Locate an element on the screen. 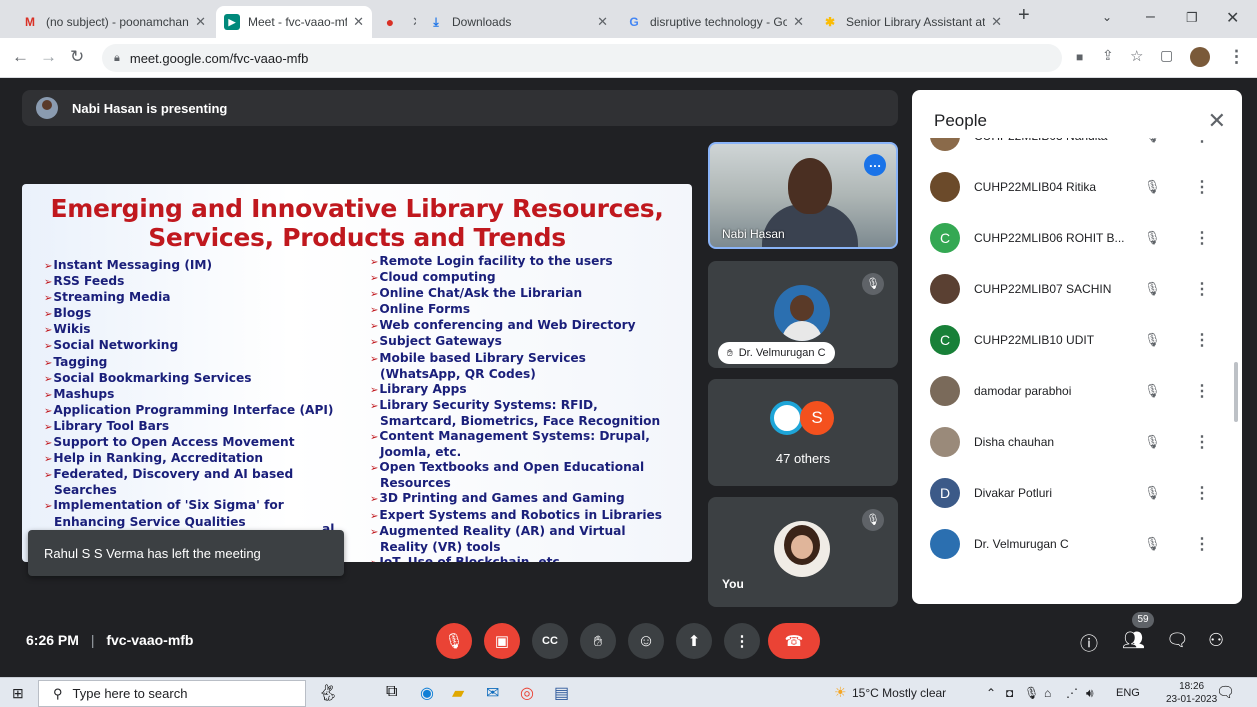 Image resolution: width=1257 pixels, height=707 pixels. minimize-icon: – is located at coordinates (1150, 17).